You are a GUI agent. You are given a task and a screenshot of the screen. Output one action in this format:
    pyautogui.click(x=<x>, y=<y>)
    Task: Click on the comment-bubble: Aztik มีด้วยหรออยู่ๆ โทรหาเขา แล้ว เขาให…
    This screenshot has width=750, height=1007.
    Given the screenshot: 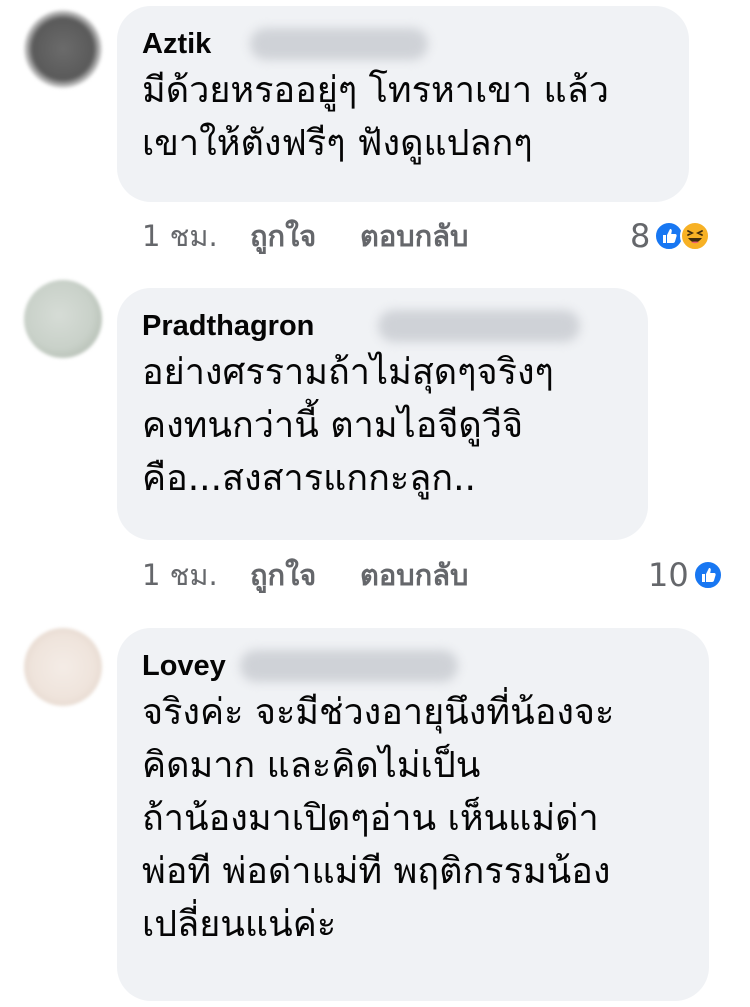 What is the action you would take?
    pyautogui.click(x=403, y=104)
    